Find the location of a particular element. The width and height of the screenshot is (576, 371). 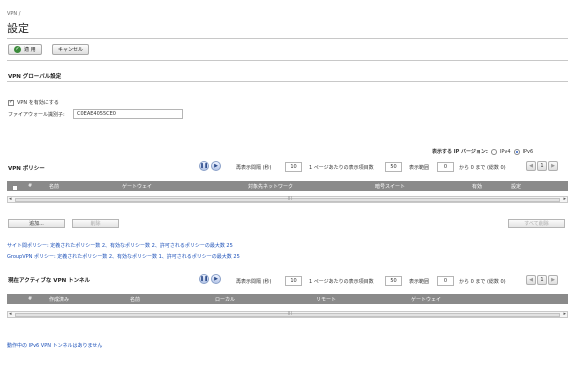

col-destination-network: 対象先ネットワーク is located at coordinates (270, 186).